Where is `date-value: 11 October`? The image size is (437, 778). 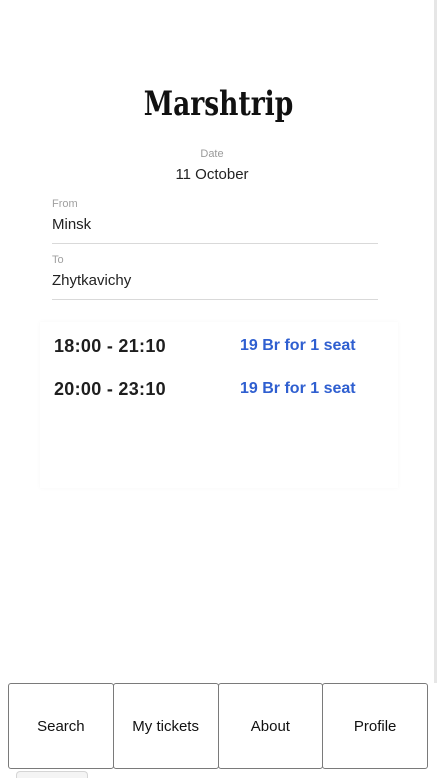 date-value: 11 October is located at coordinates (212, 174).